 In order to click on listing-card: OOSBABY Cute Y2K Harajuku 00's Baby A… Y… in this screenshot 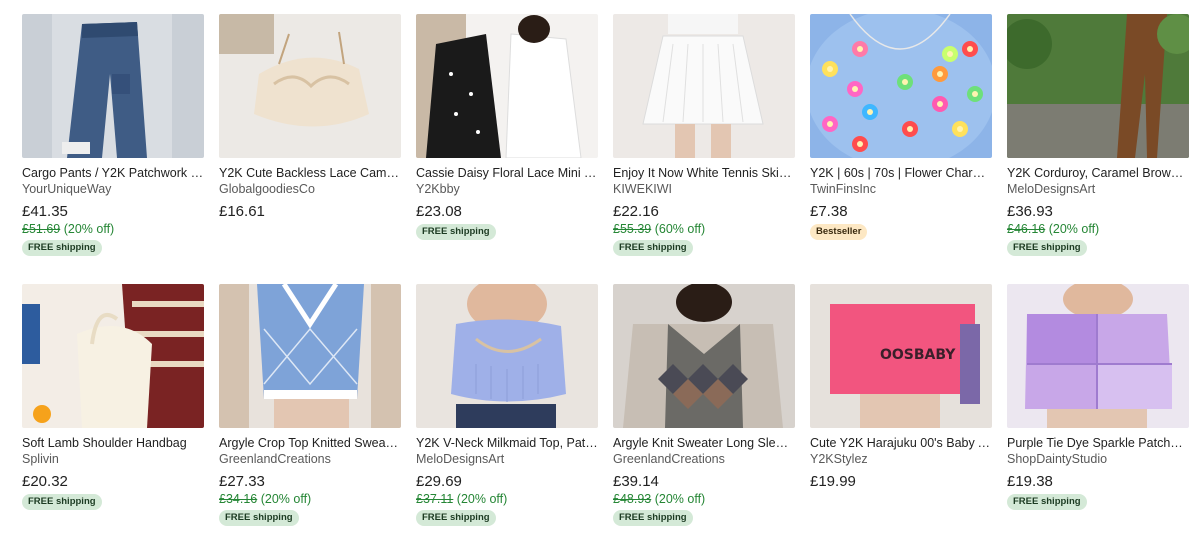, I will do `click(901, 409)`.